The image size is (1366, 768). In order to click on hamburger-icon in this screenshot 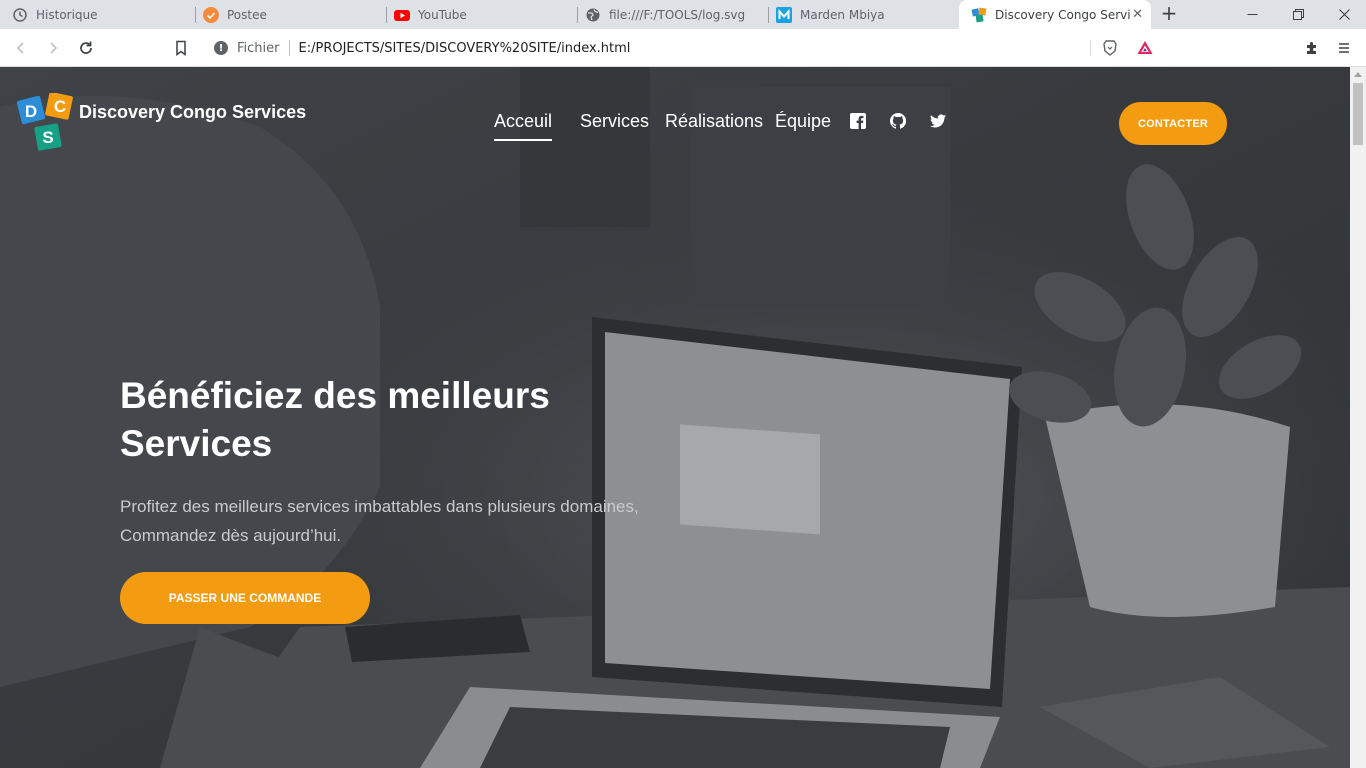, I will do `click(1344, 48)`.